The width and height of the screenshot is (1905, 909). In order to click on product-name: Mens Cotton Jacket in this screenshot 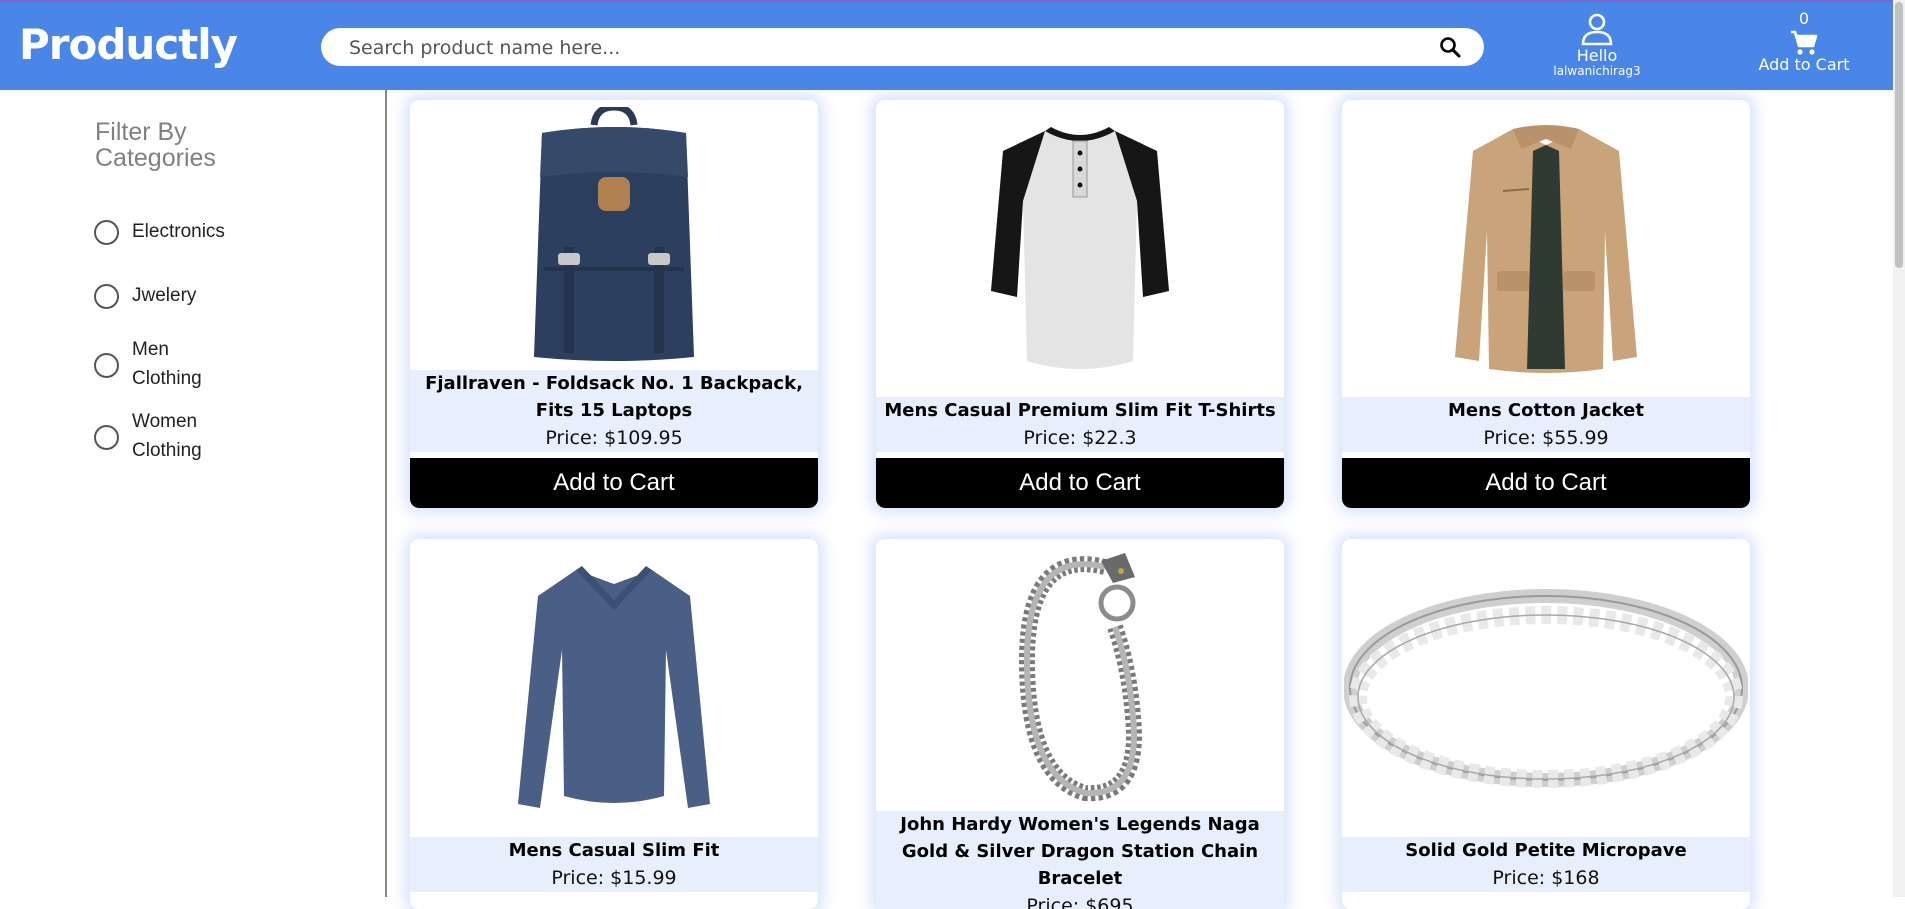, I will do `click(1546, 410)`.